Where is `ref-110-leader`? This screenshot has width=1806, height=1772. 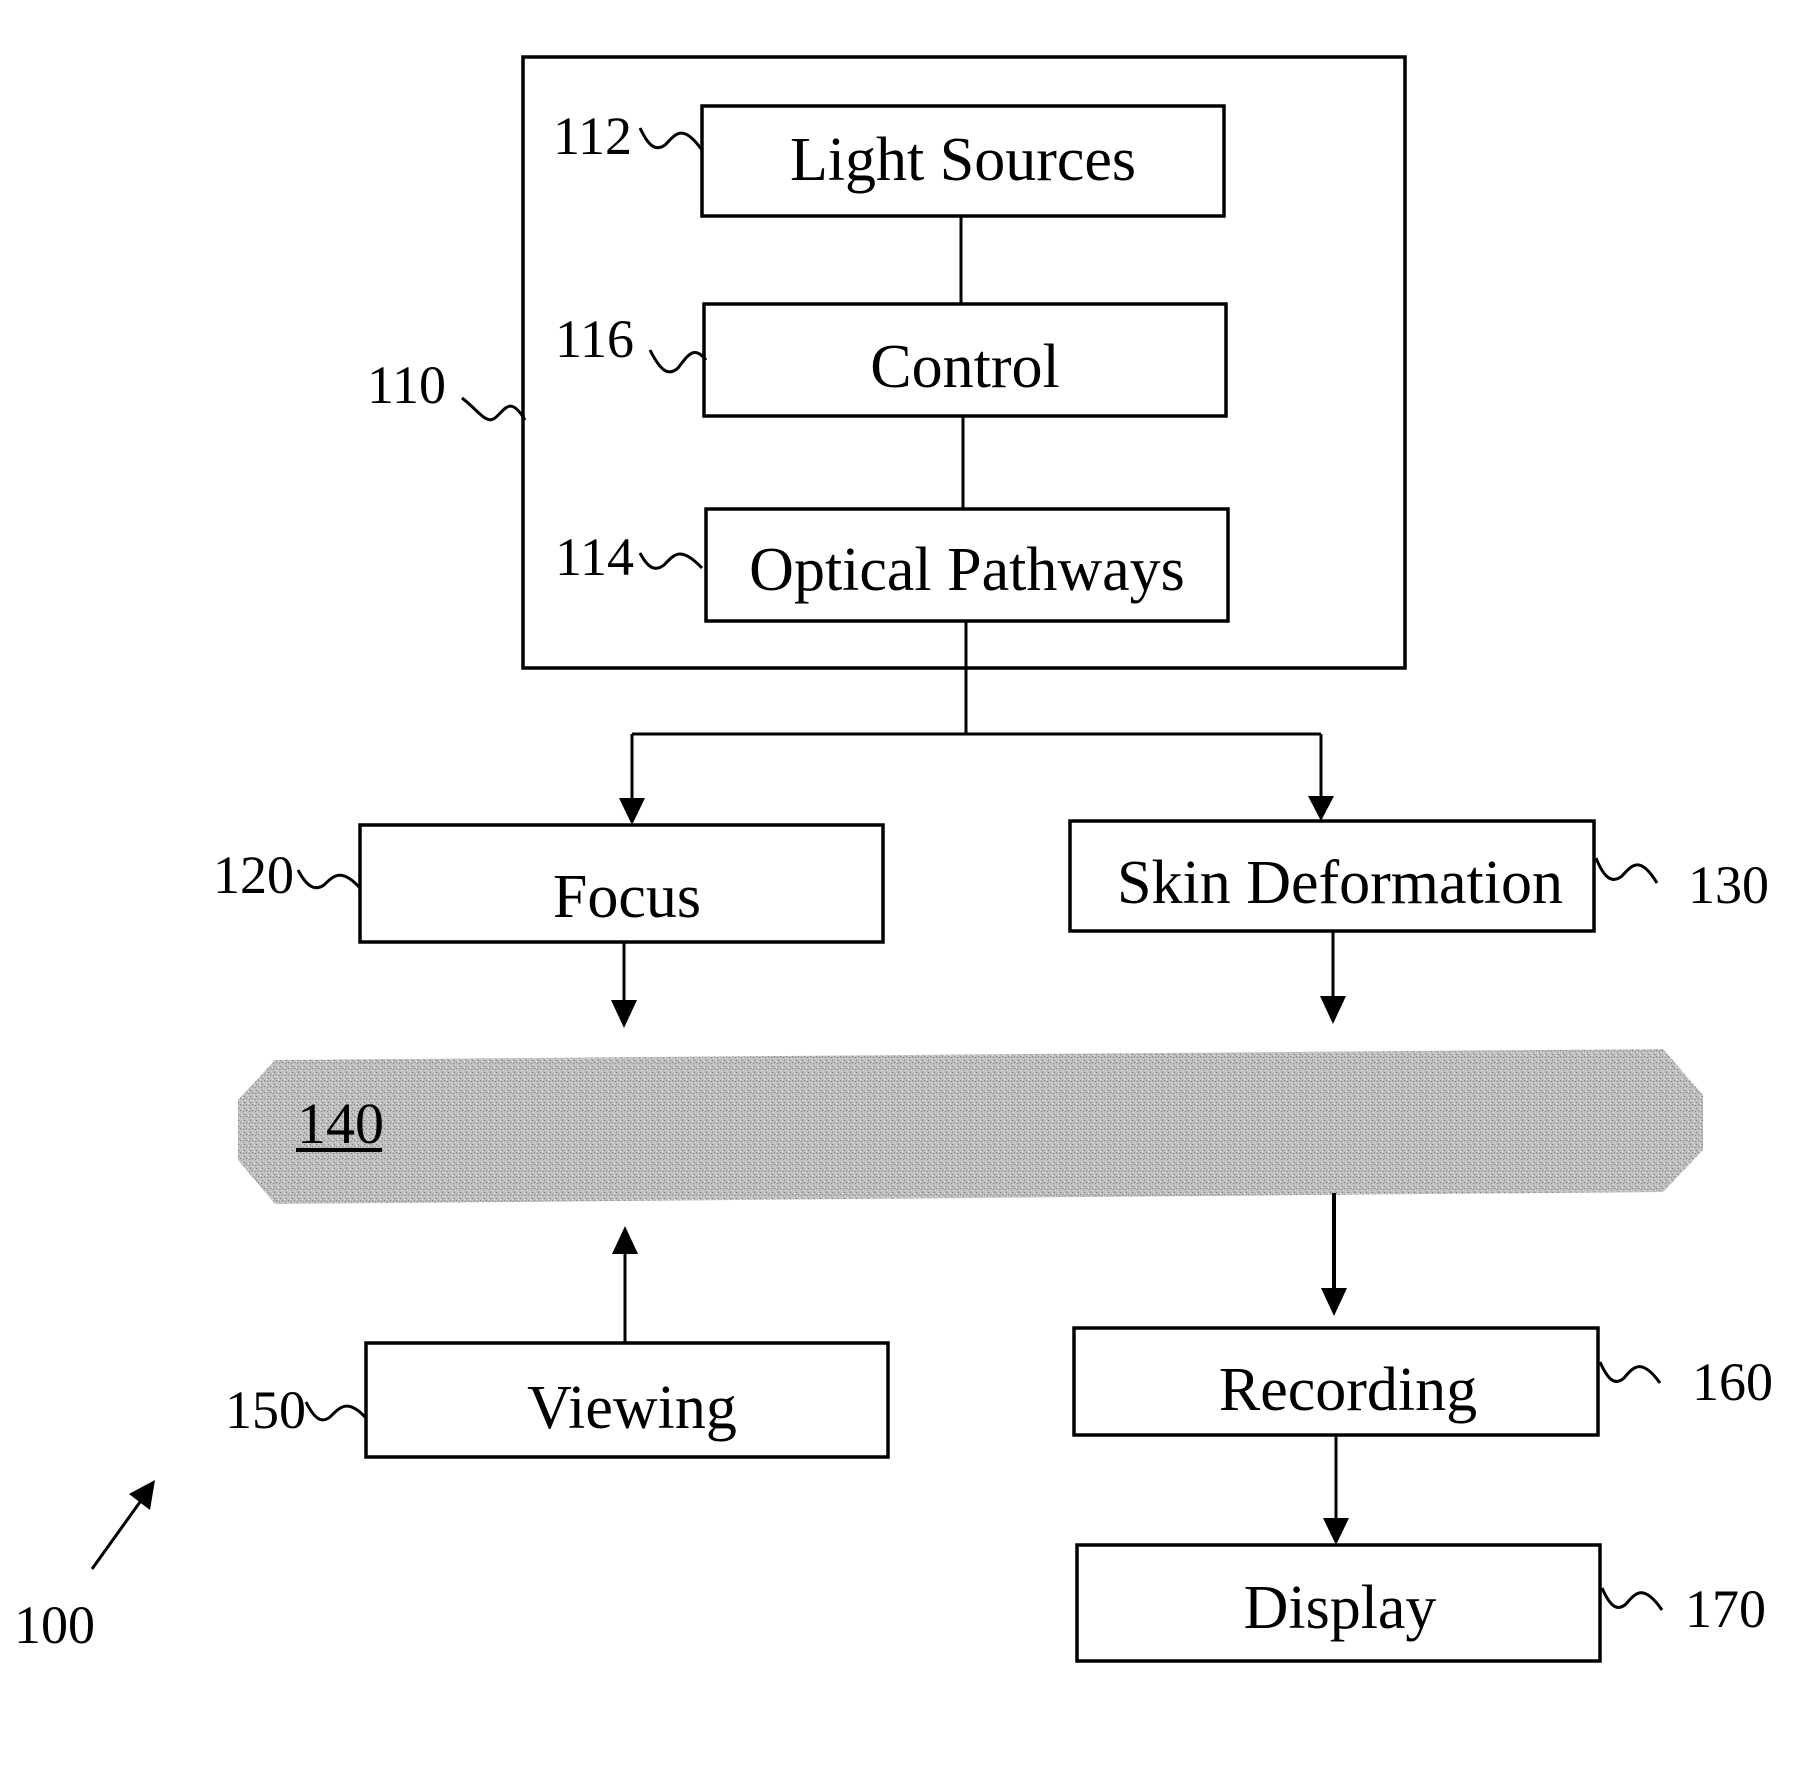
ref-110-leader is located at coordinates (494, 409).